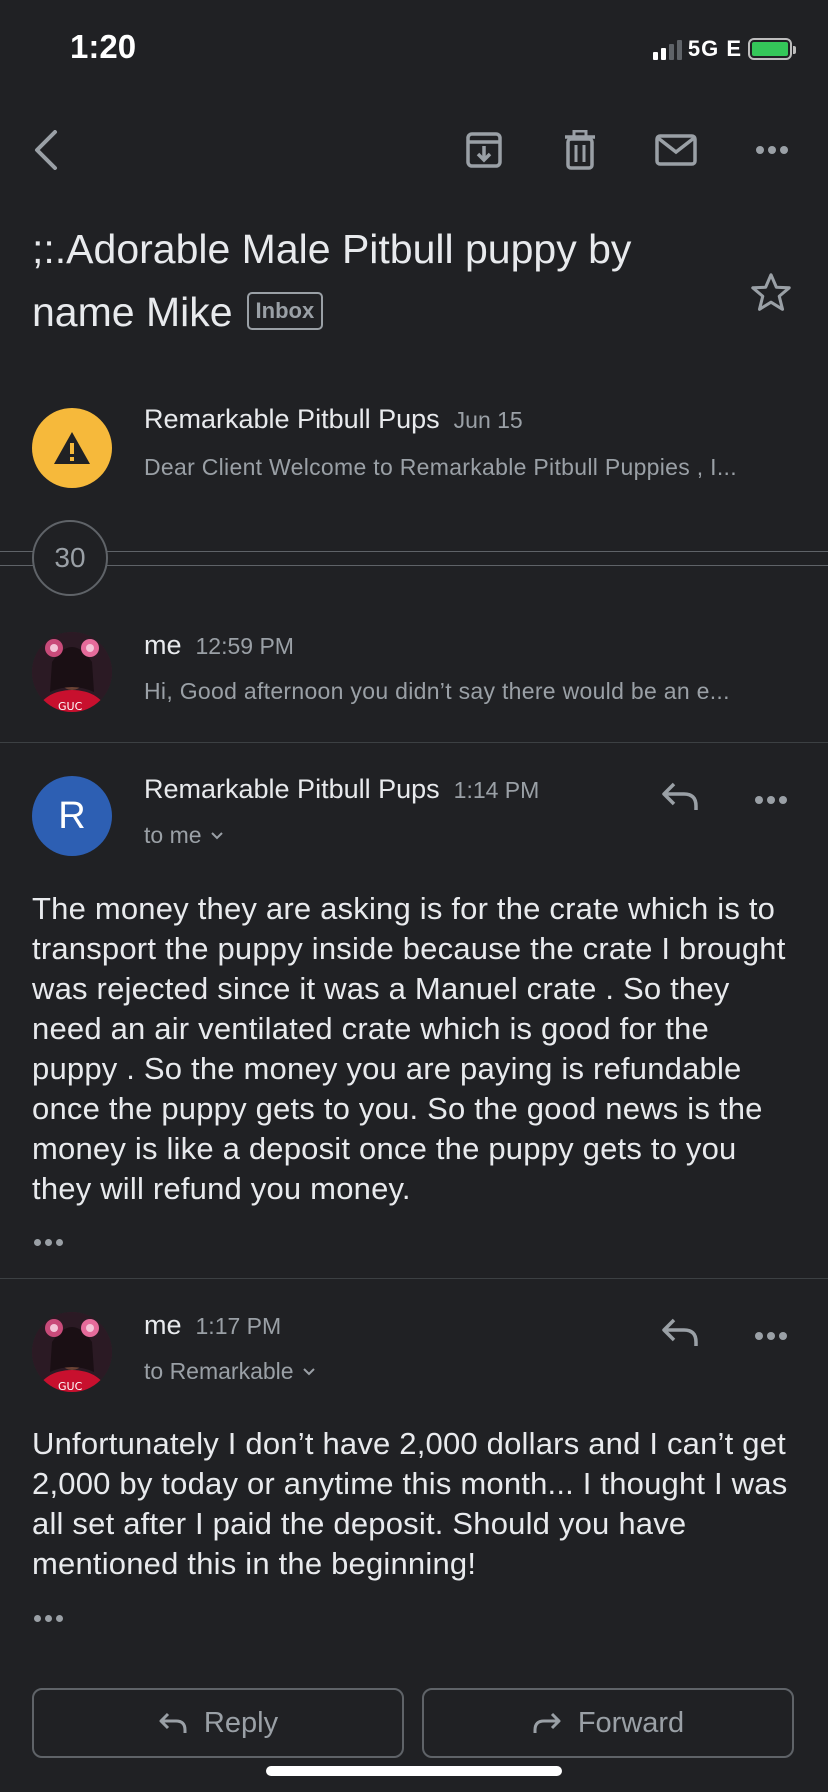  I want to click on reply-all-bottom-button: Reply, so click(218, 1723).